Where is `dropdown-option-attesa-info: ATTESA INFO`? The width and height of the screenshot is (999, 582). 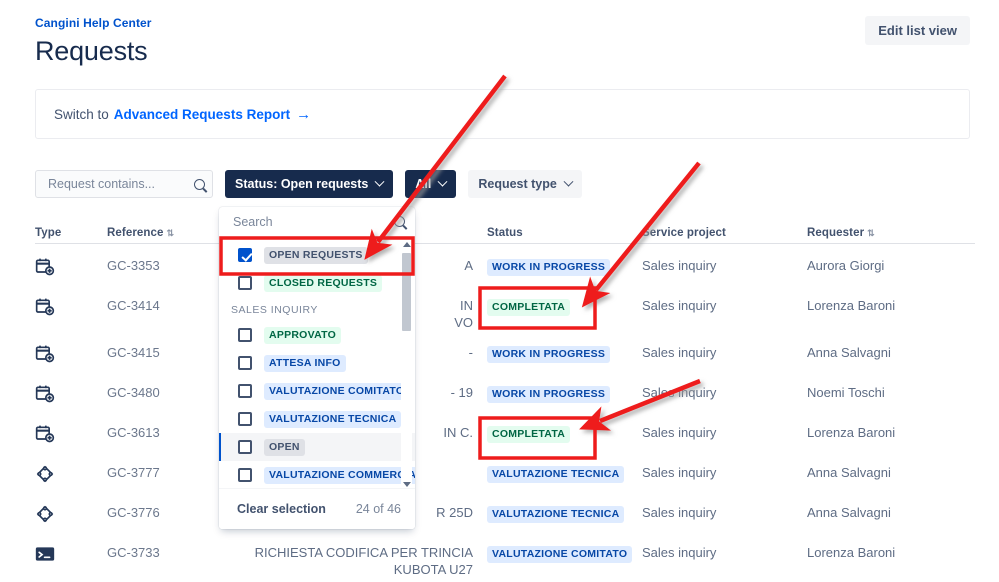 dropdown-option-attesa-info: ATTESA INFO is located at coordinates (317, 363).